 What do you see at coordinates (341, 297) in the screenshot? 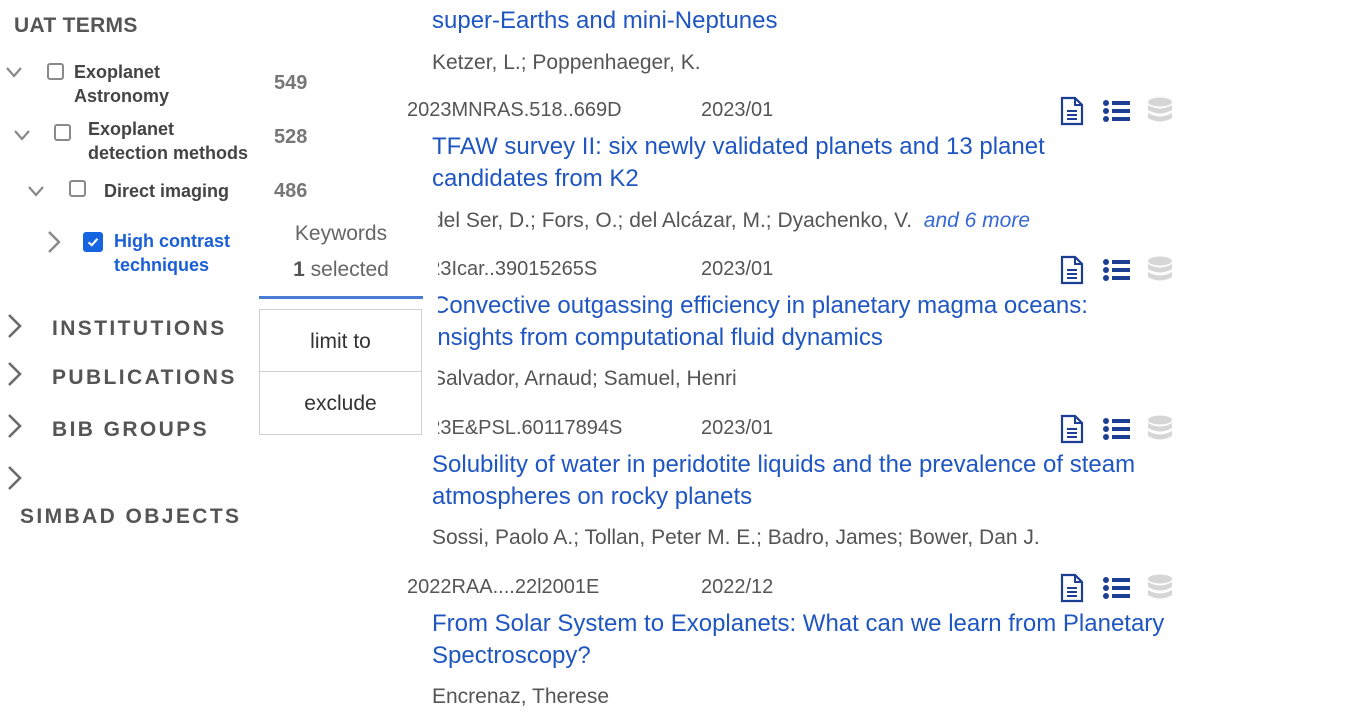
I see `popover-divider` at bounding box center [341, 297].